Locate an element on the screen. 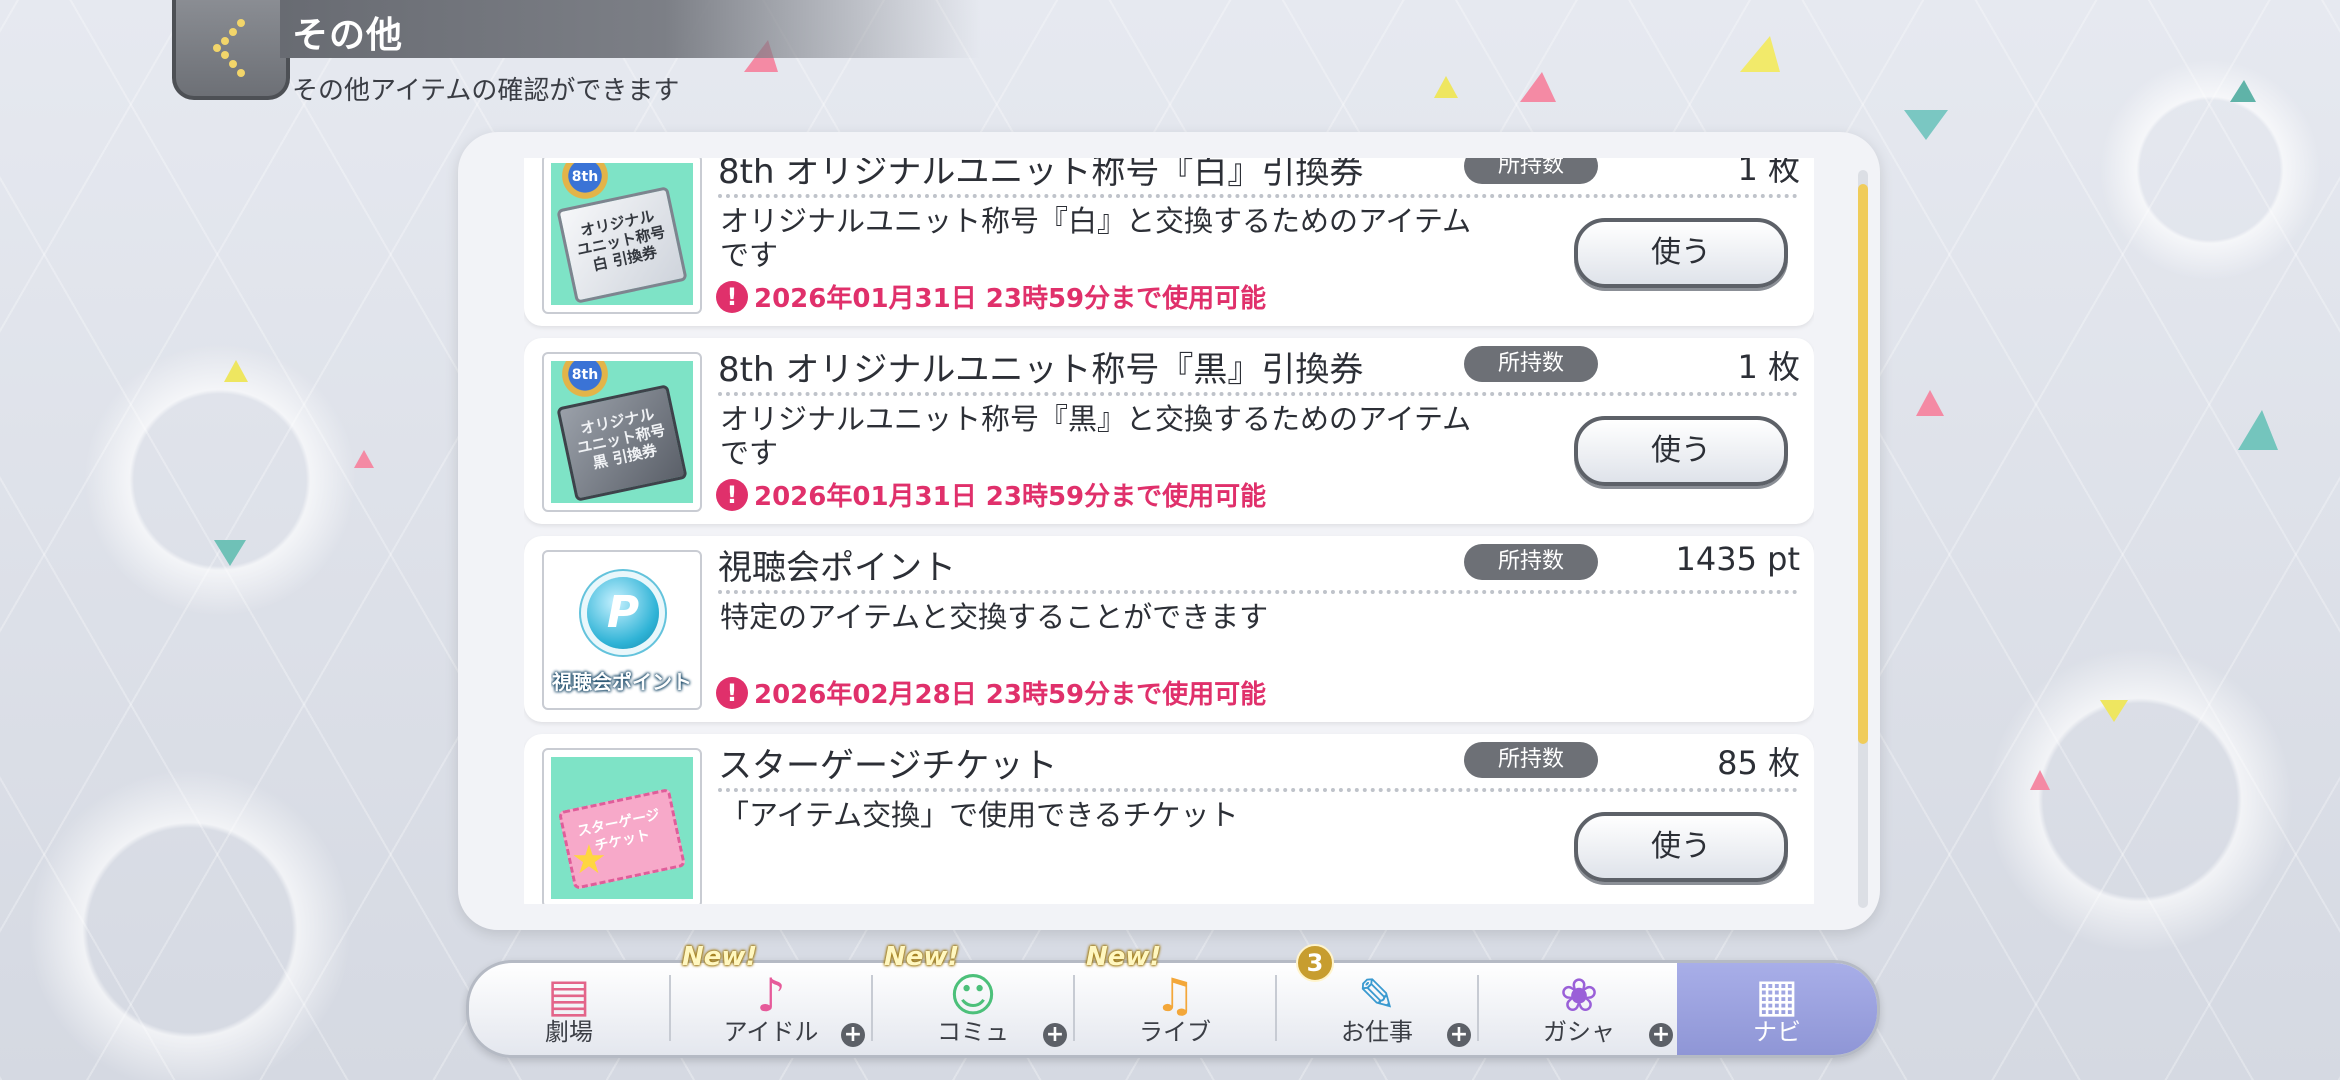 The width and height of the screenshot is (2340, 1080). chevron-left-icon is located at coordinates (229, 48).